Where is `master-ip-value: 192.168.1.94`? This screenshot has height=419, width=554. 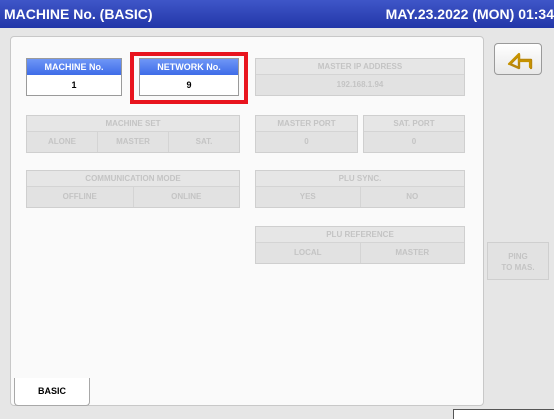
master-ip-value: 192.168.1.94 is located at coordinates (360, 84).